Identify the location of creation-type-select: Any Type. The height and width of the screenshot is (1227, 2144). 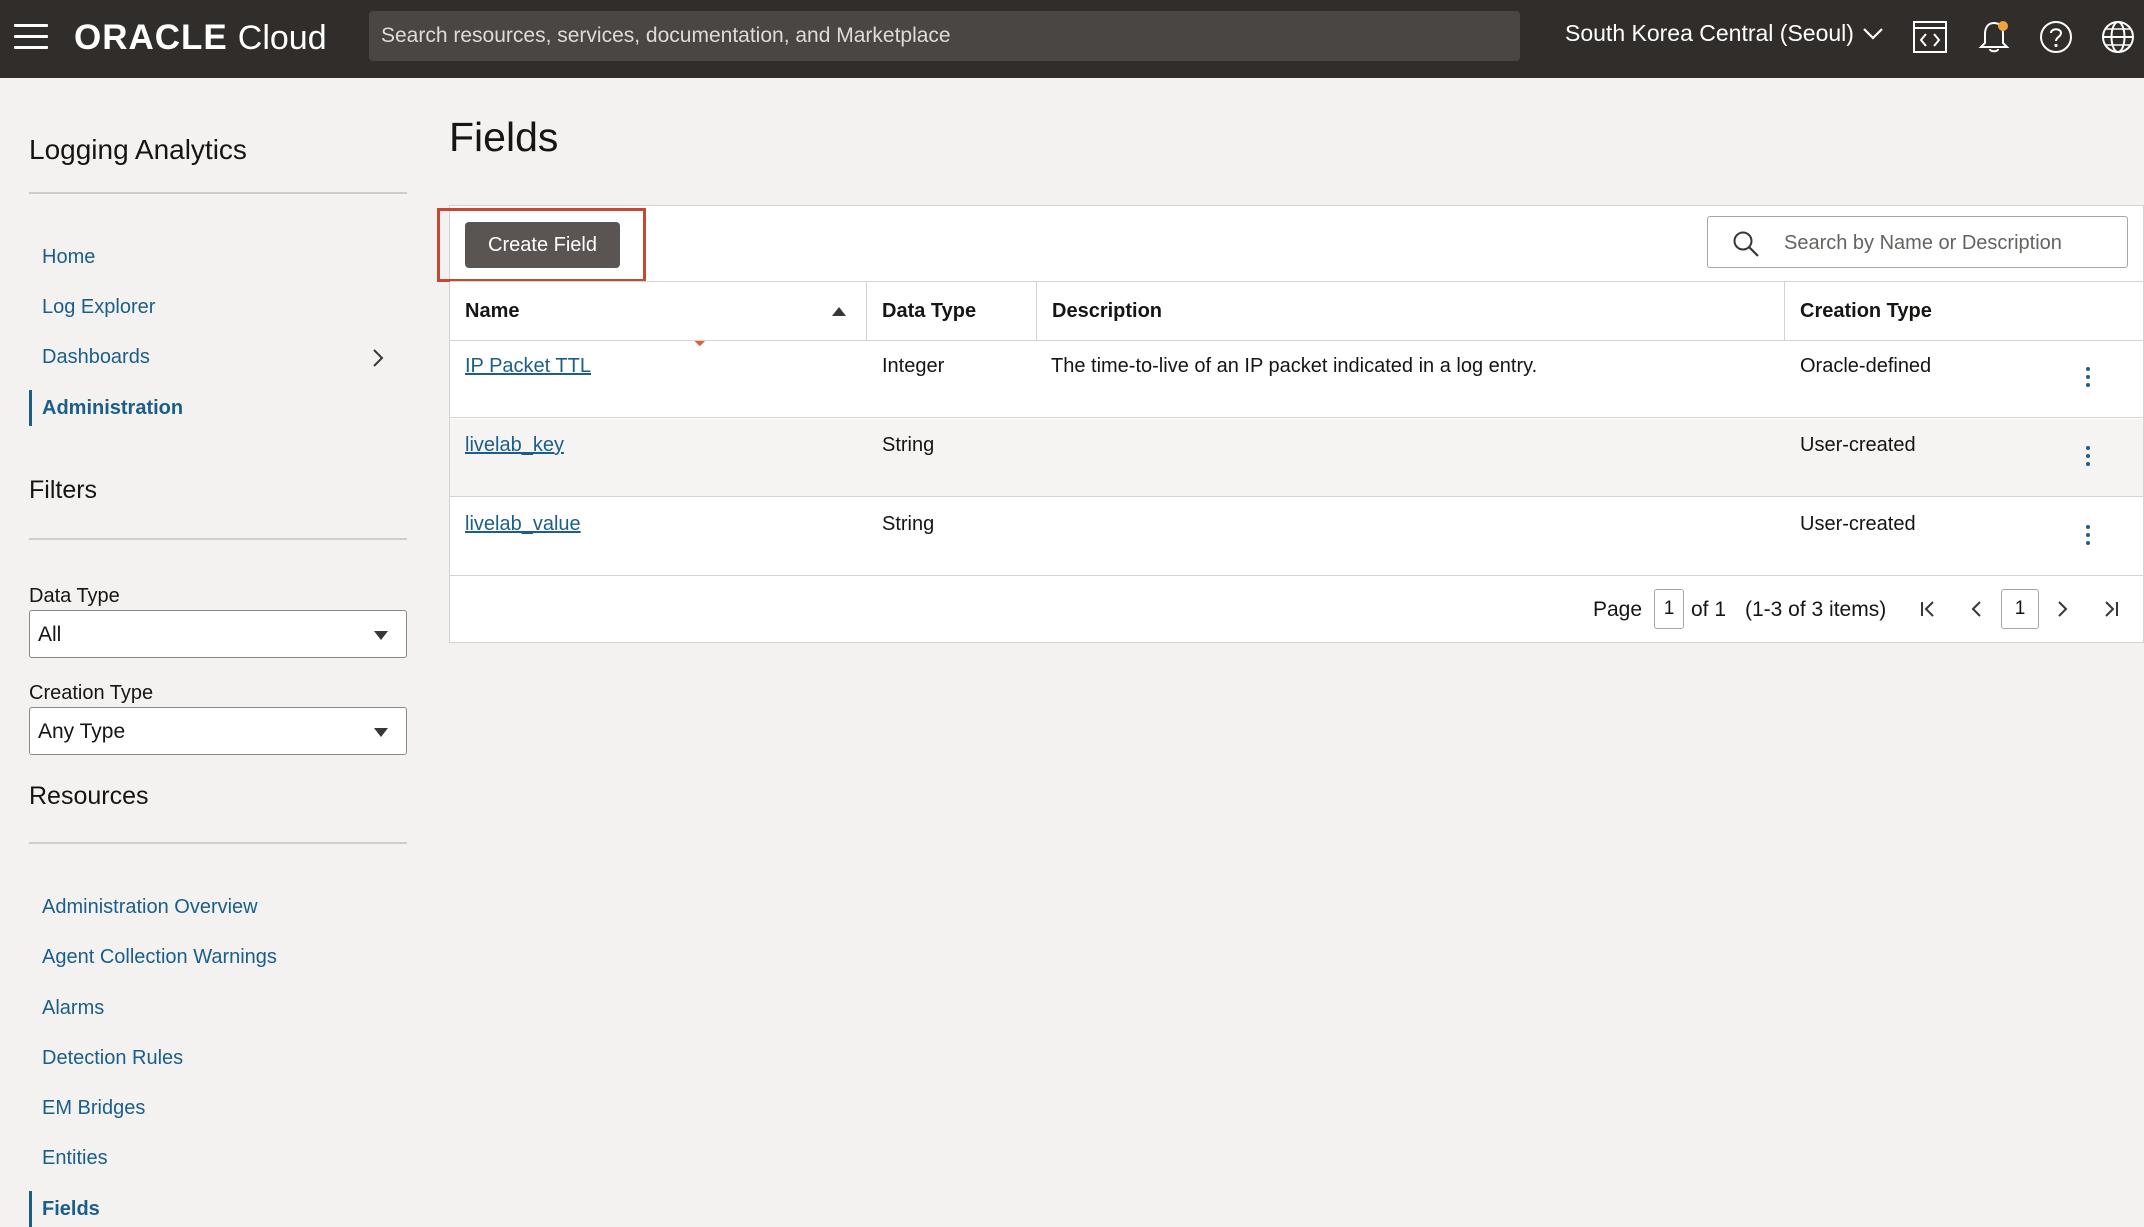
(218, 731).